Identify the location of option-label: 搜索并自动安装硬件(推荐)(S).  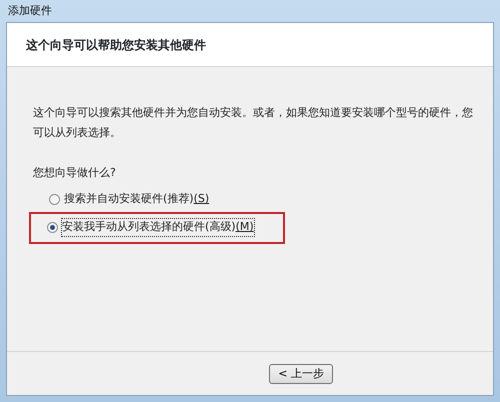
(137, 199).